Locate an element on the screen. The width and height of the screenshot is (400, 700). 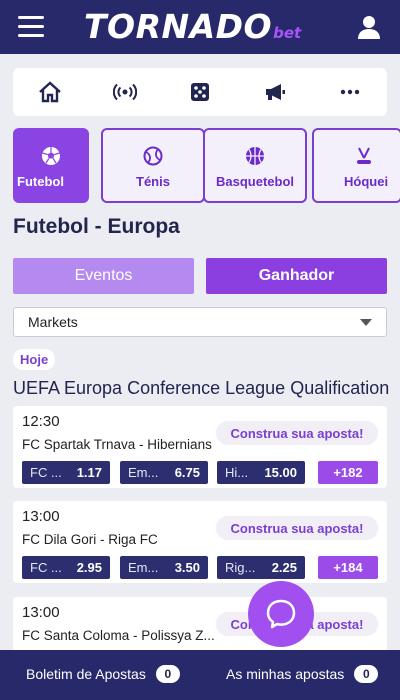
chevron-down-icon is located at coordinates (366, 322).